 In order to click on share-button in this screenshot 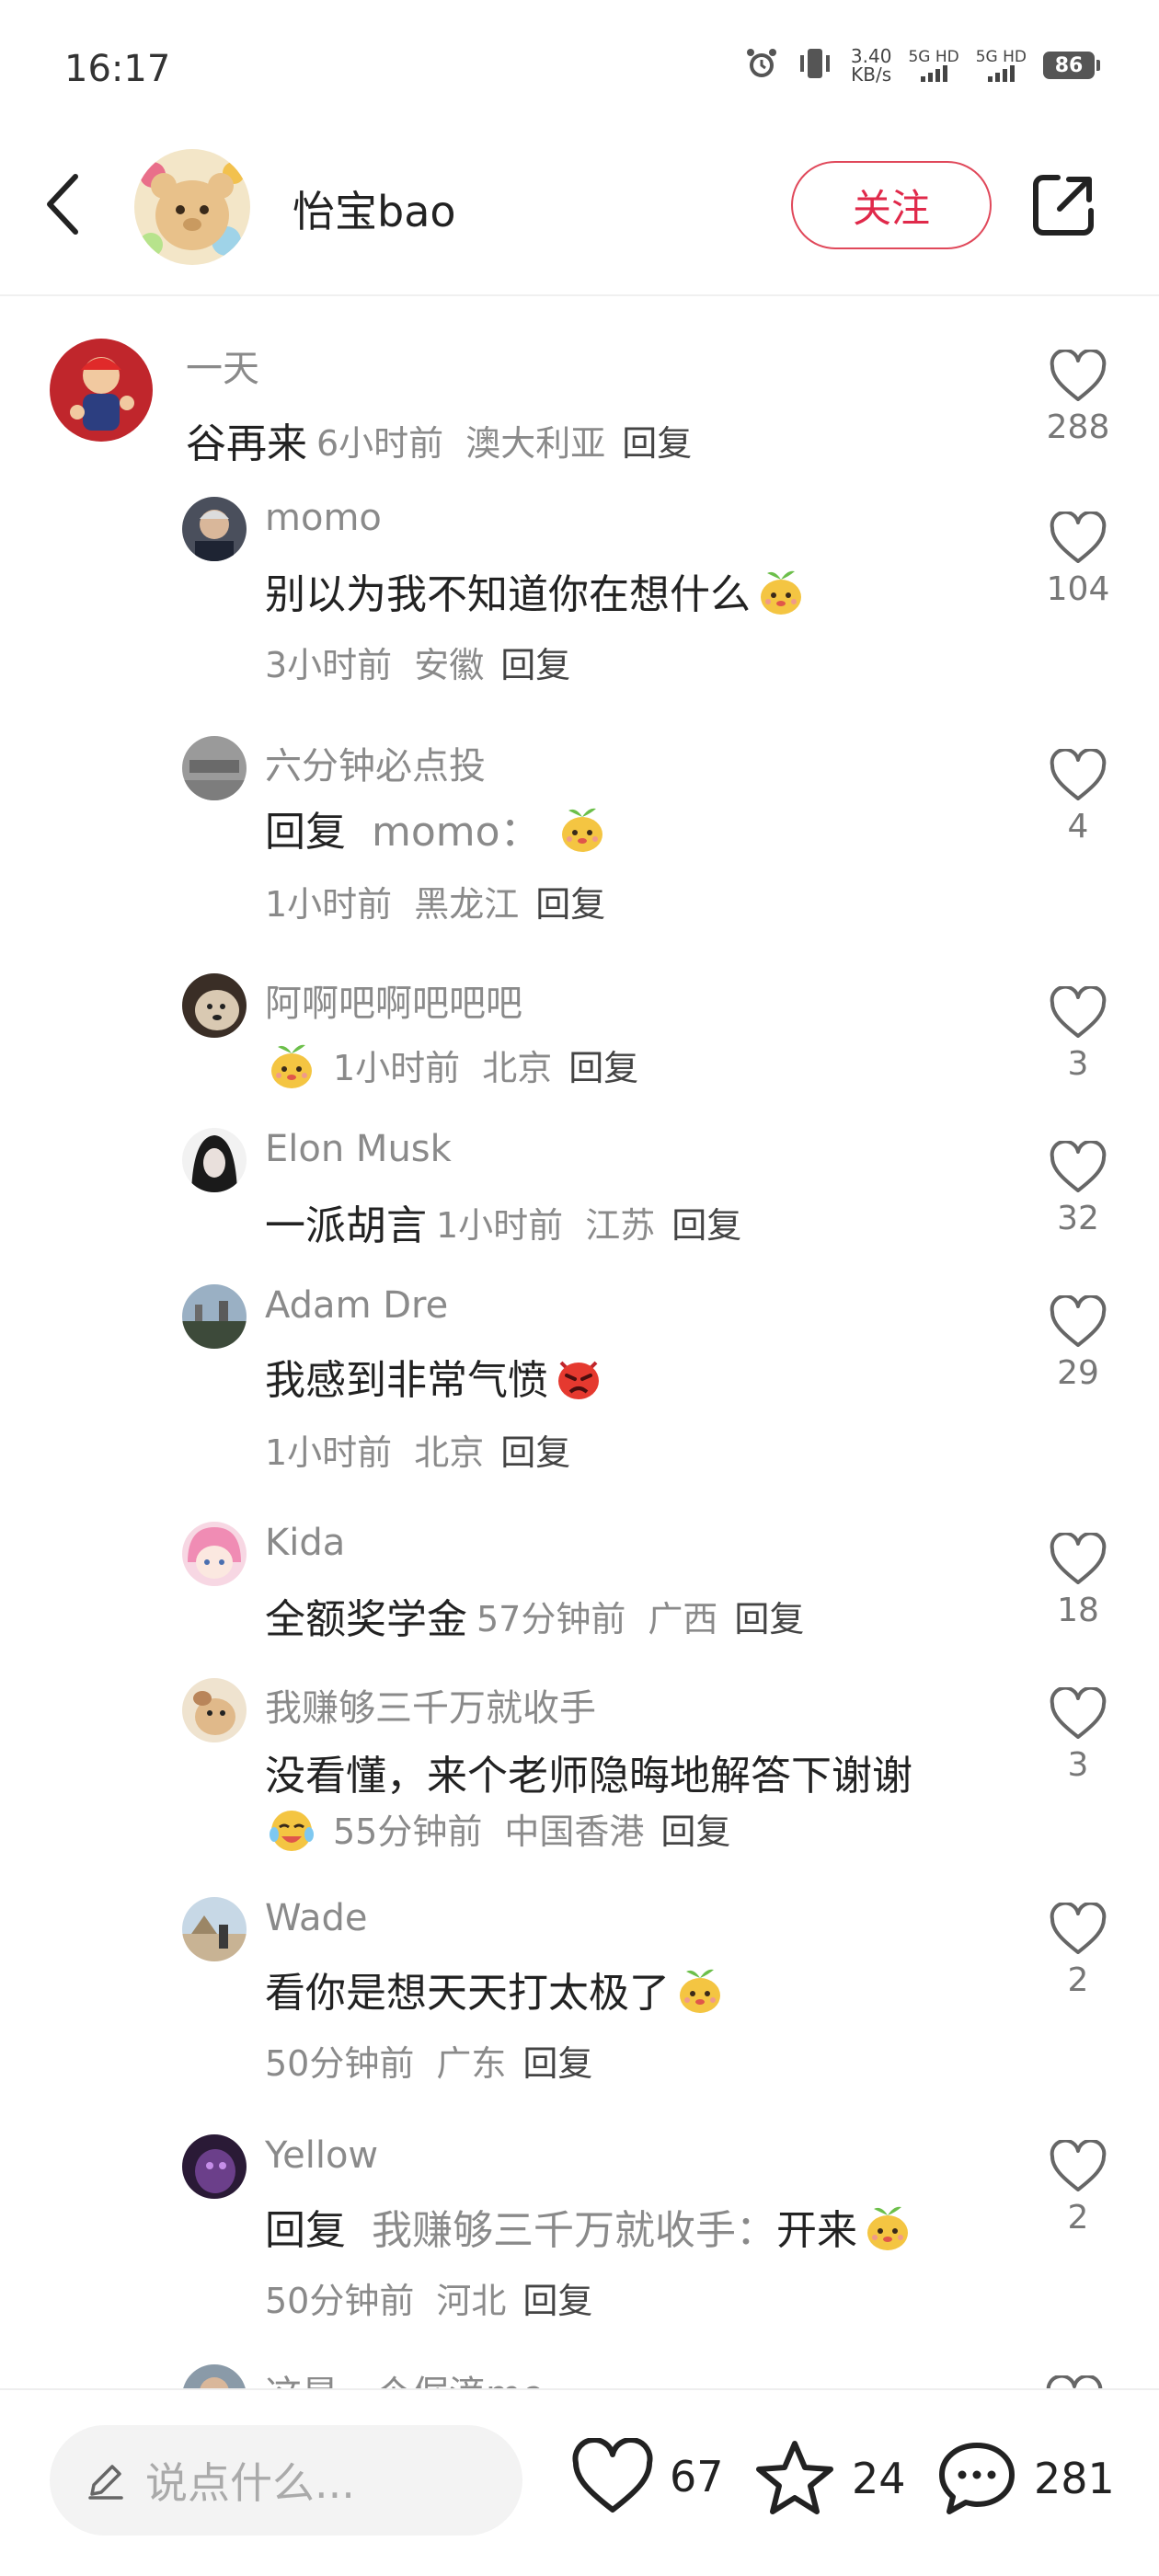, I will do `click(1063, 205)`.